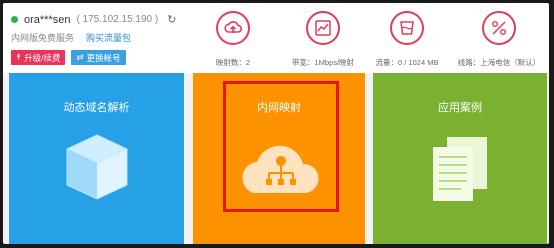  Describe the element at coordinates (97, 167) in the screenshot. I see `cube-icon` at that location.